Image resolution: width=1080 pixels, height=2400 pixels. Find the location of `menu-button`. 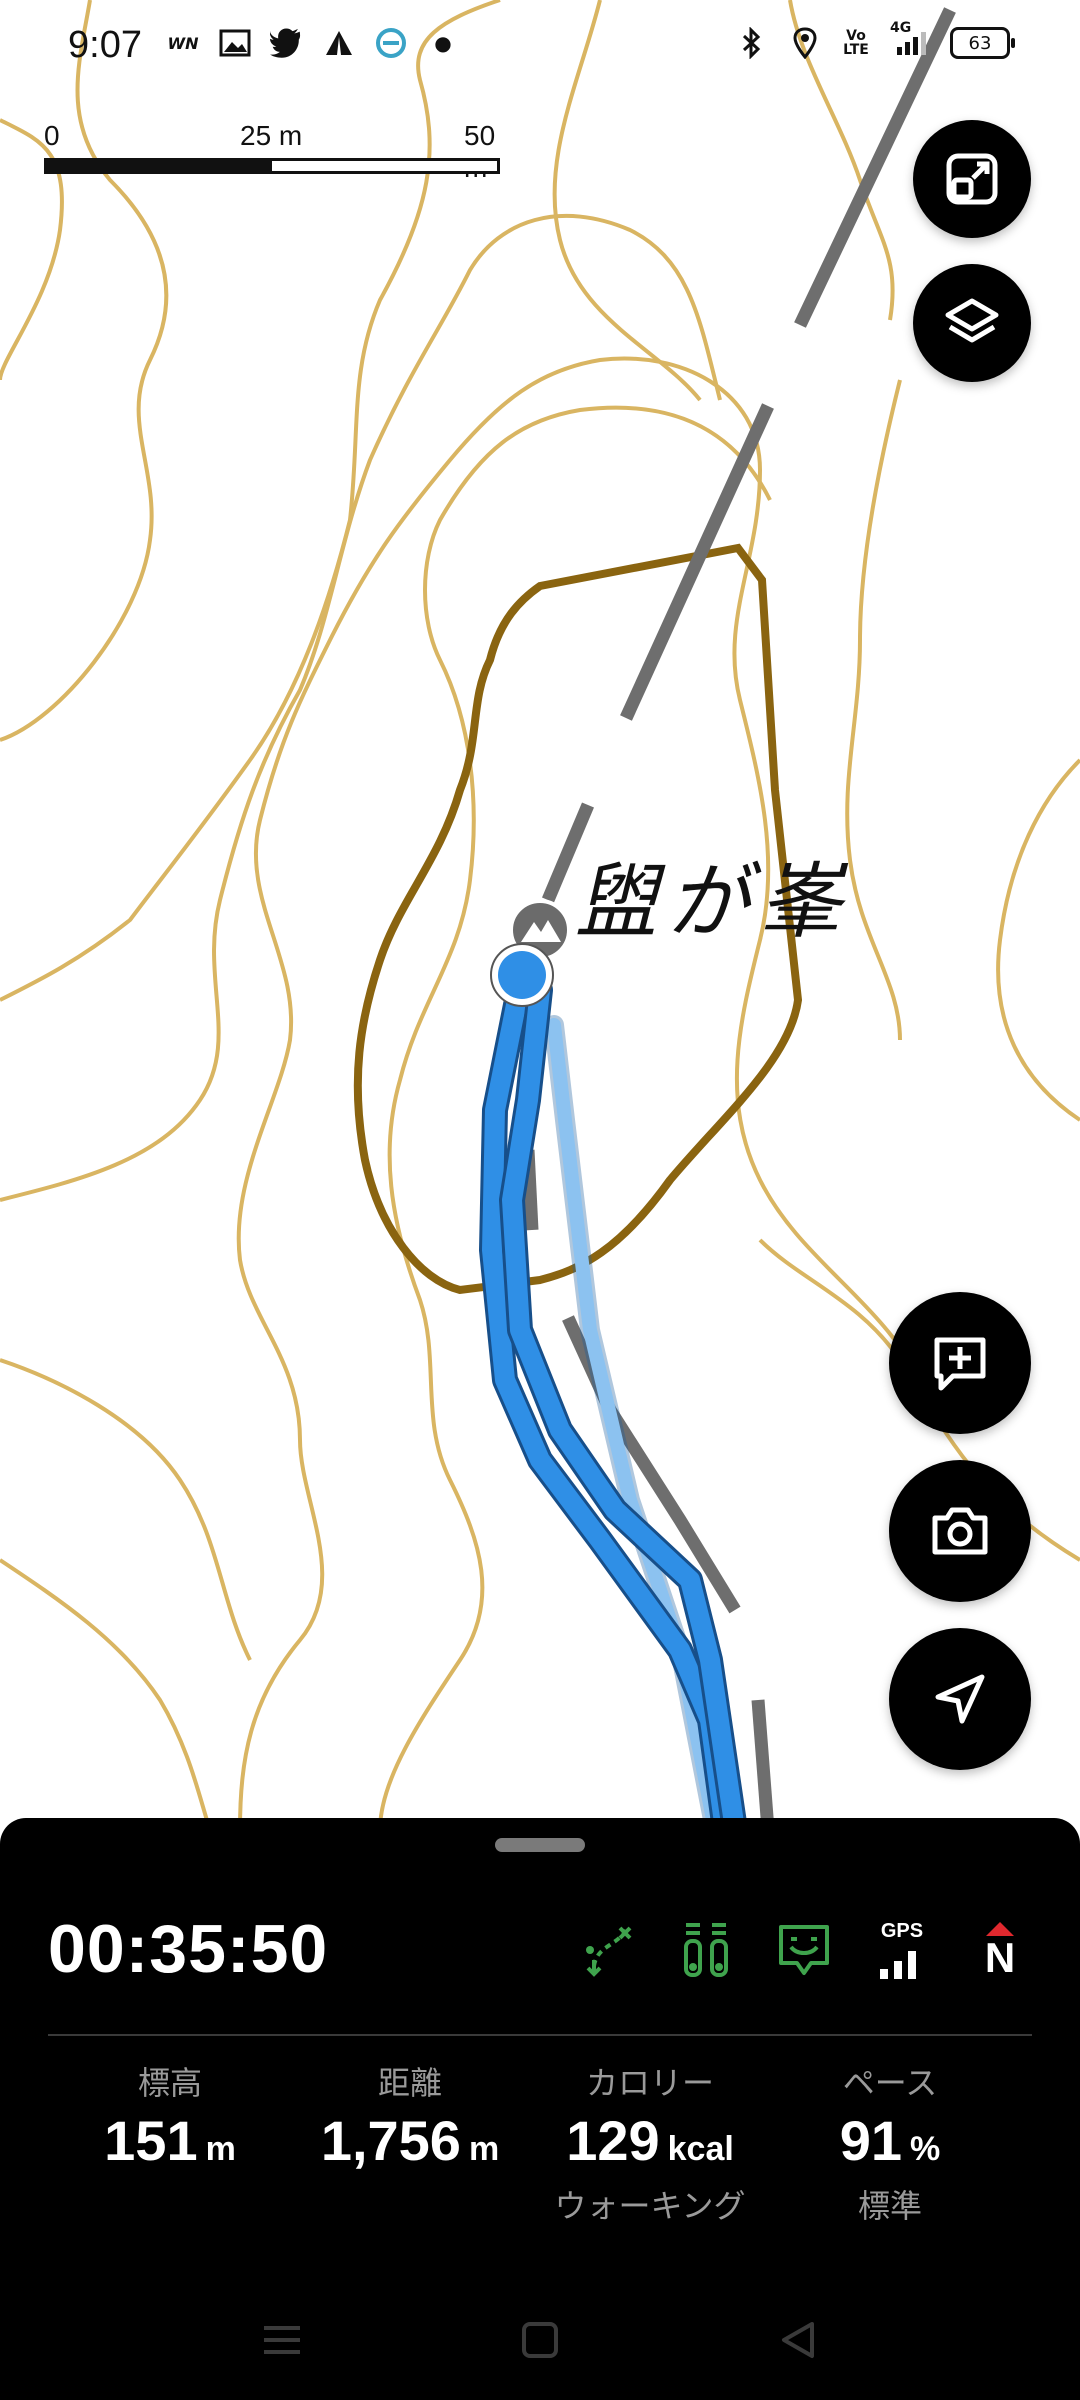

menu-button is located at coordinates (282, 2340).